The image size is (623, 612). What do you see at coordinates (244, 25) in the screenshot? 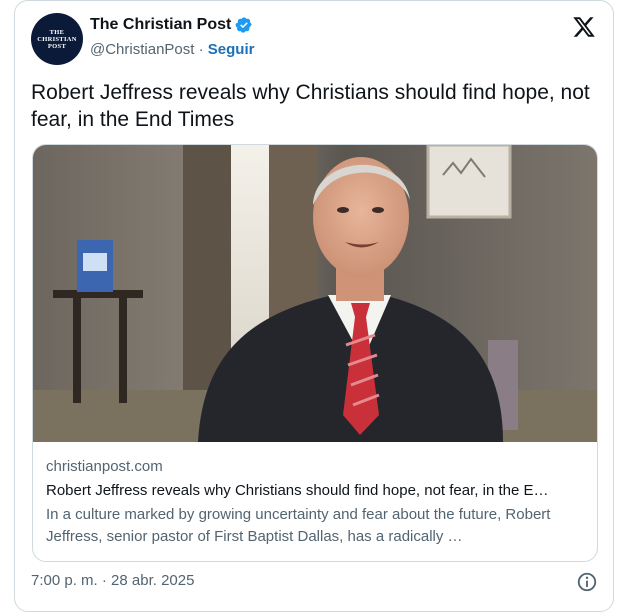
I see `verified-badge-icon` at bounding box center [244, 25].